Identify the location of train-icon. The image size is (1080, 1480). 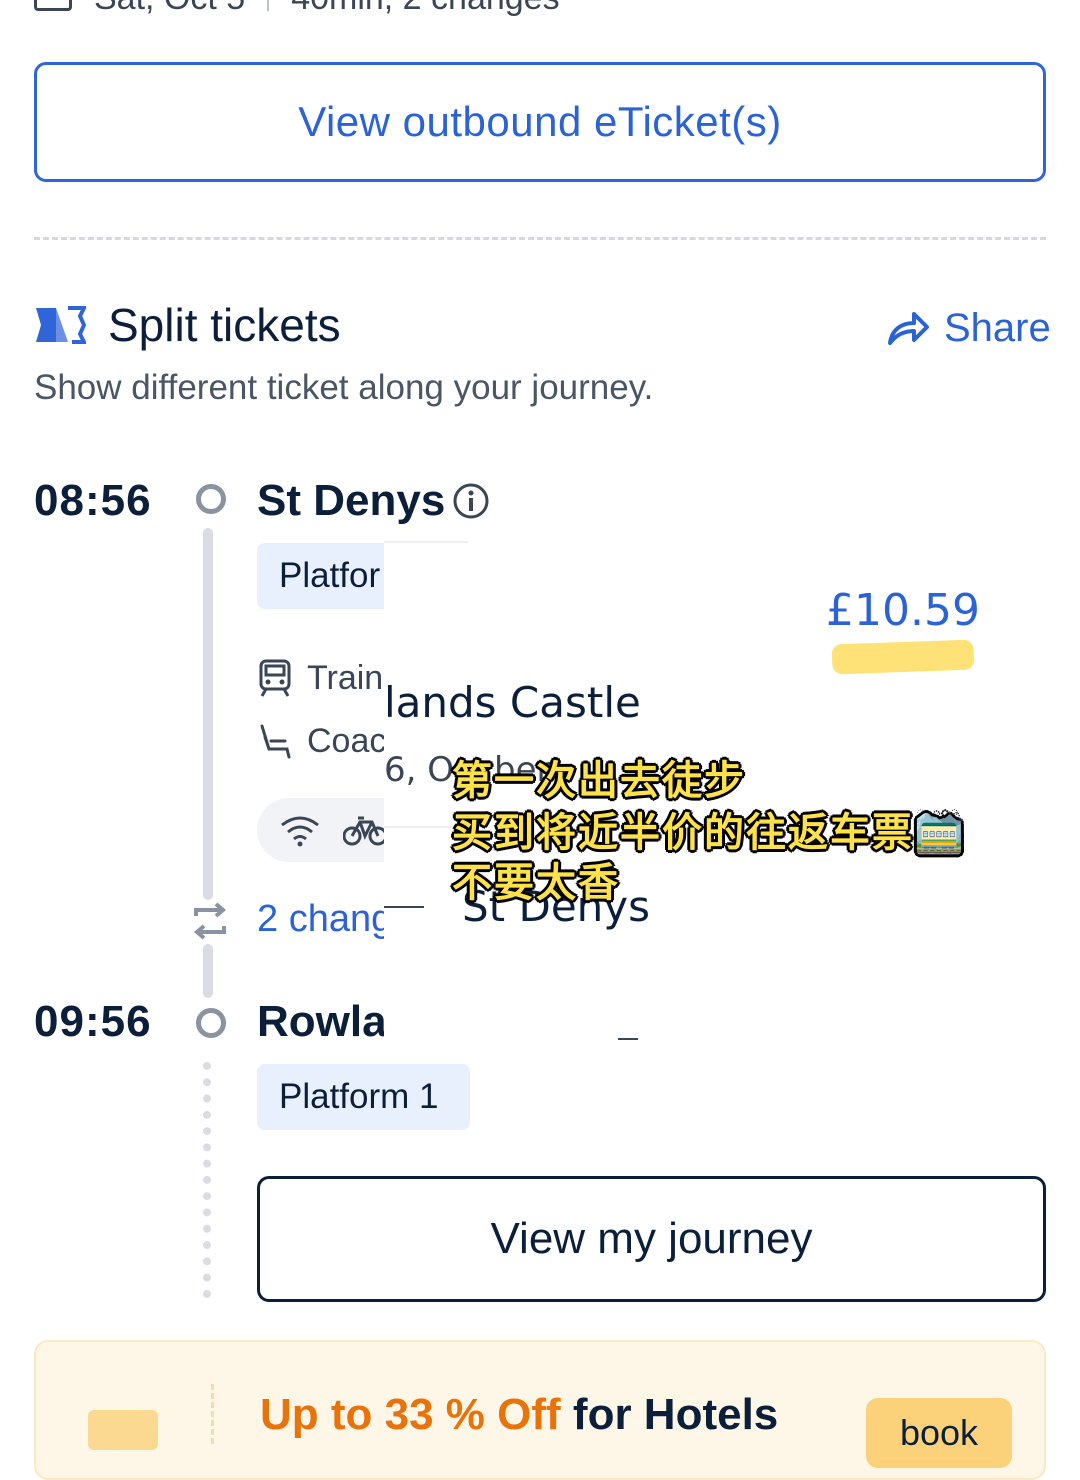
(275, 678).